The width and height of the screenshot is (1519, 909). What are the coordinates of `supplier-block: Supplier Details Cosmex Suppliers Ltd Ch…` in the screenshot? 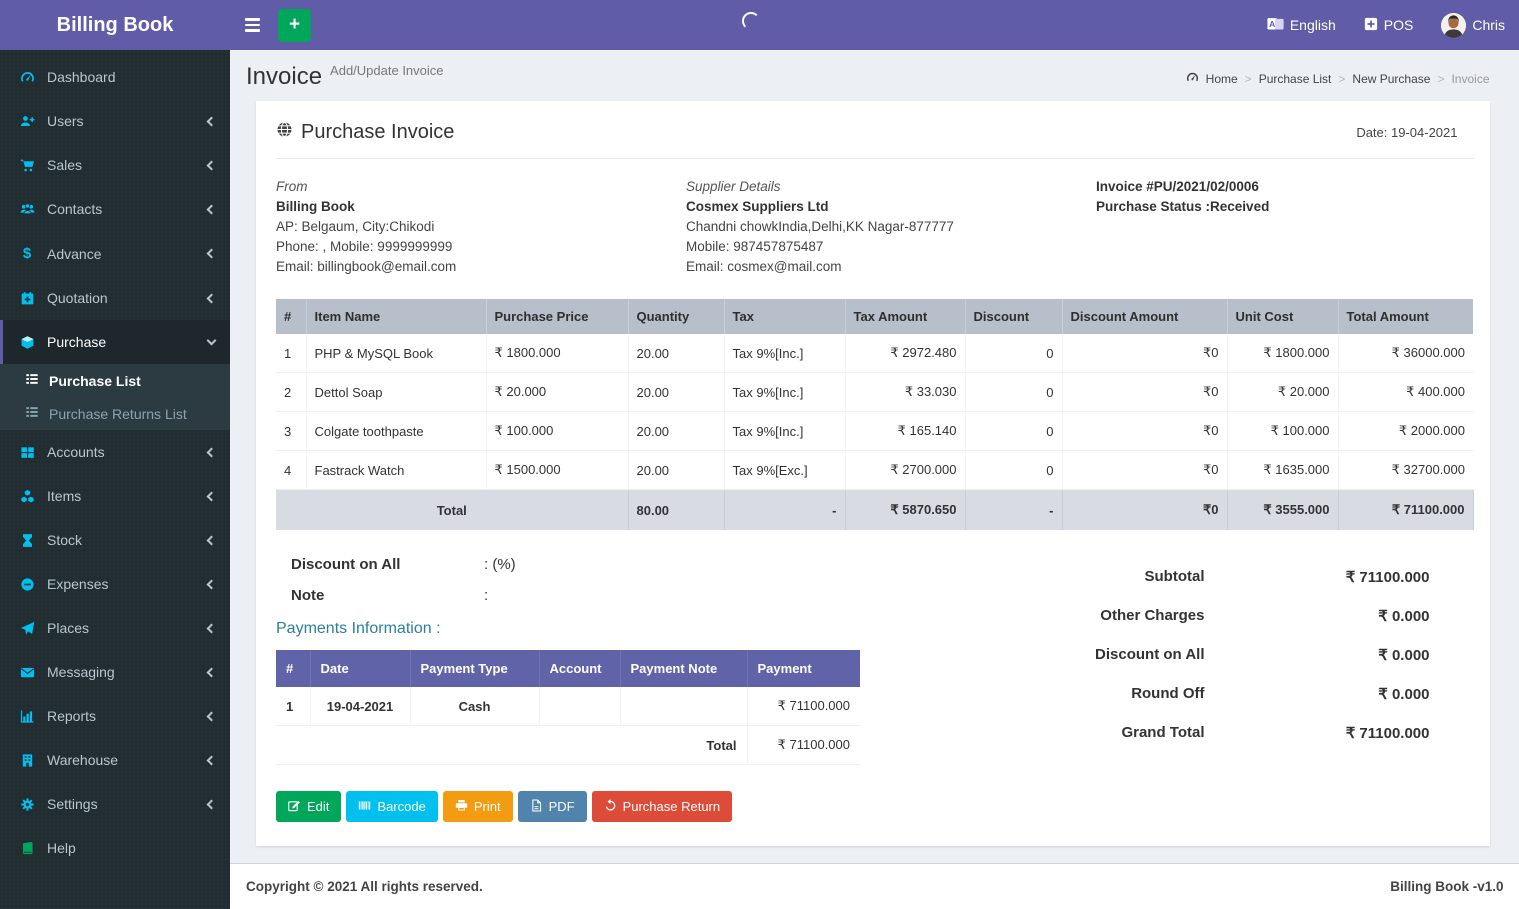 It's located at (891, 227).